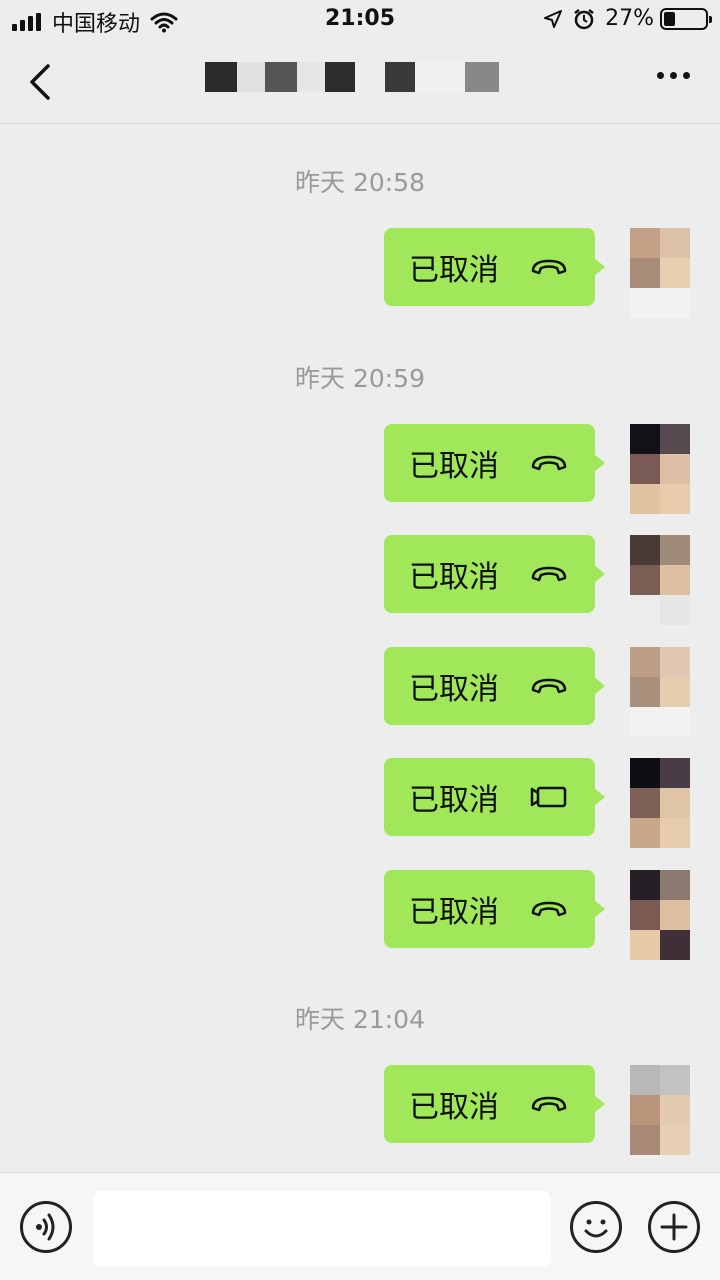  What do you see at coordinates (360, 20) in the screenshot?
I see `status-bar: 中国移动 21:05 27%` at bounding box center [360, 20].